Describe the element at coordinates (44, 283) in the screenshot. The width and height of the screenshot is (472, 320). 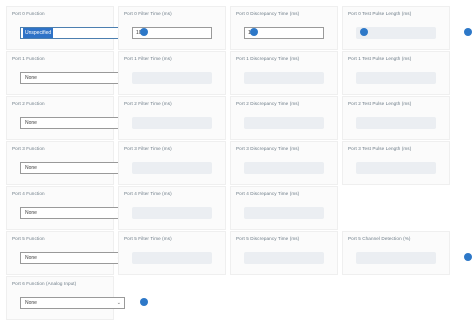
I see `port-6-function-label: Port 6 Function (Analog Input)` at that location.